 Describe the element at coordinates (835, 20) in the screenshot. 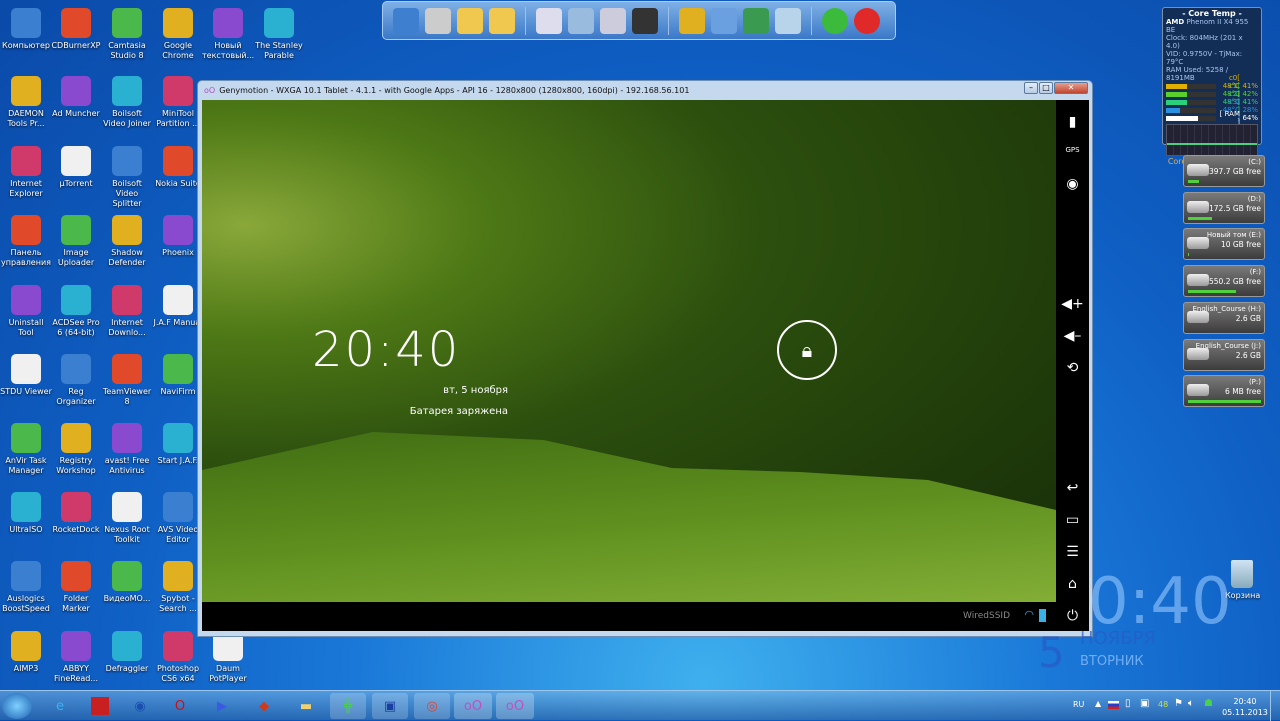

I see `restart-icon` at that location.